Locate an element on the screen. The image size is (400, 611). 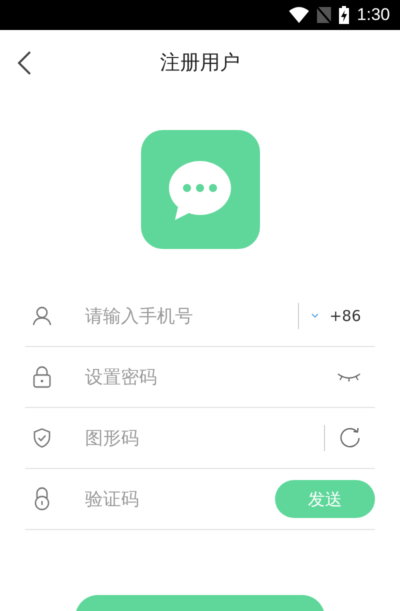
shield-check-icon is located at coordinates (42, 438).